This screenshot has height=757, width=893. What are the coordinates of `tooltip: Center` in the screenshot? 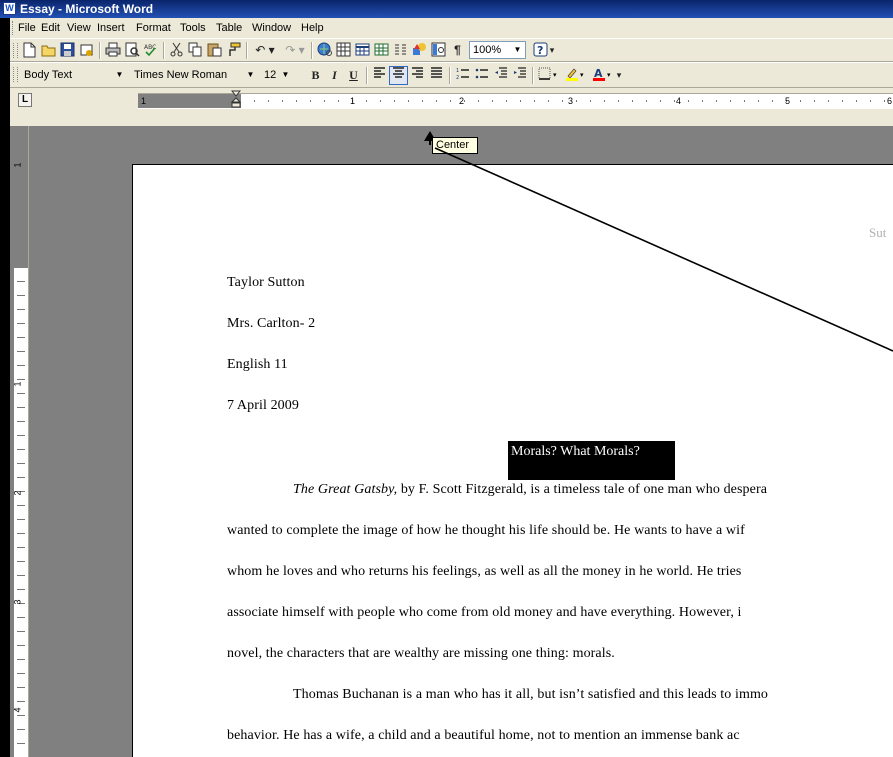 It's located at (455, 145).